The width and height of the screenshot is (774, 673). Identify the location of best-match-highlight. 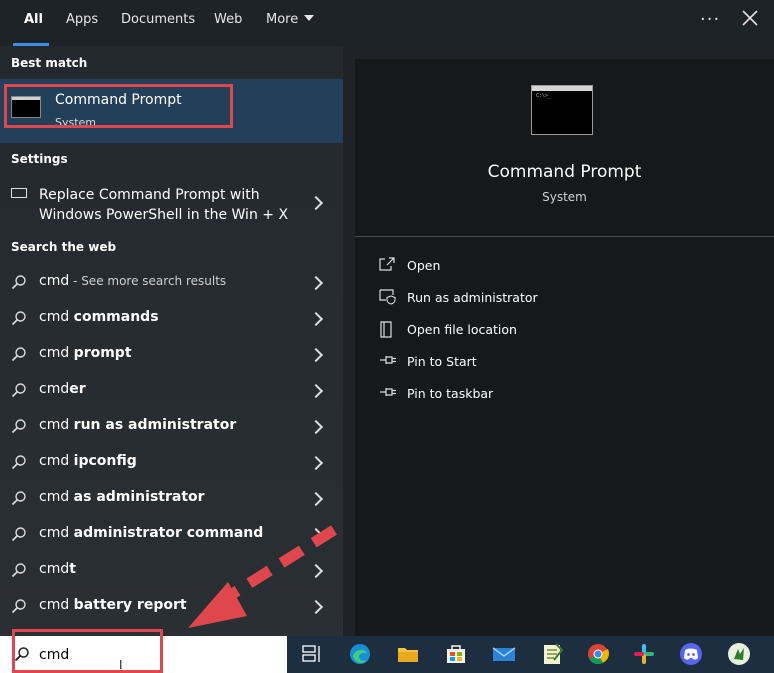
(118, 106).